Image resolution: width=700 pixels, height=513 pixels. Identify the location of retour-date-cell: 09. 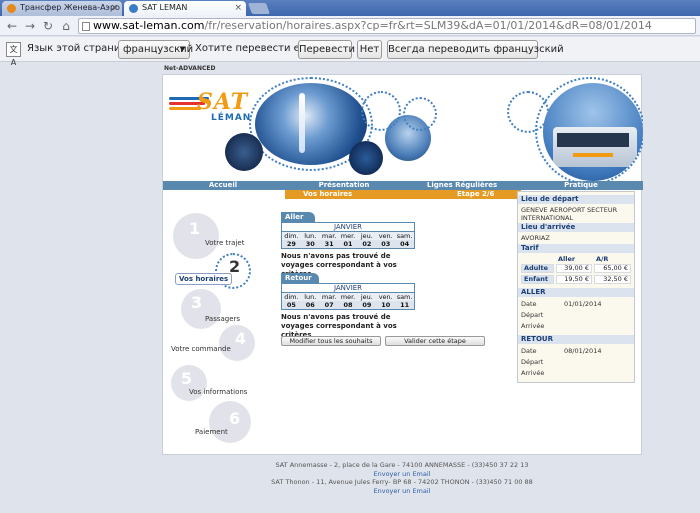
(367, 305).